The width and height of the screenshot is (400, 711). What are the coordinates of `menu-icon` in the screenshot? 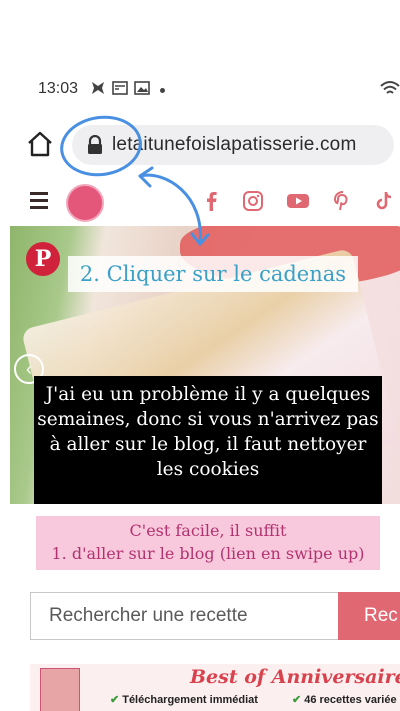 It's located at (39, 200).